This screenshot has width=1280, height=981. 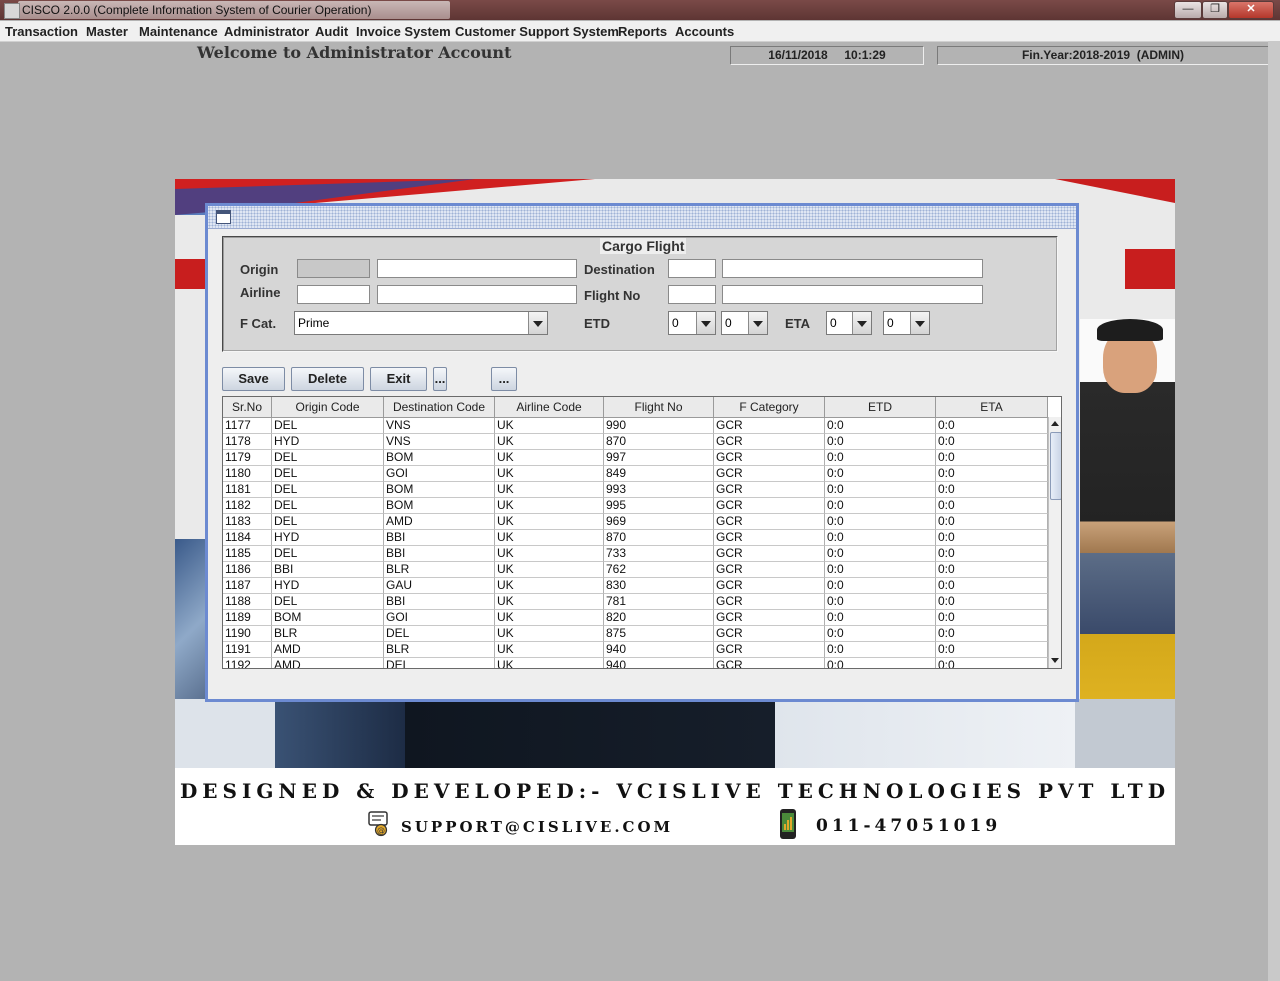 I want to click on cell-sr-no: 1180, so click(x=247, y=474).